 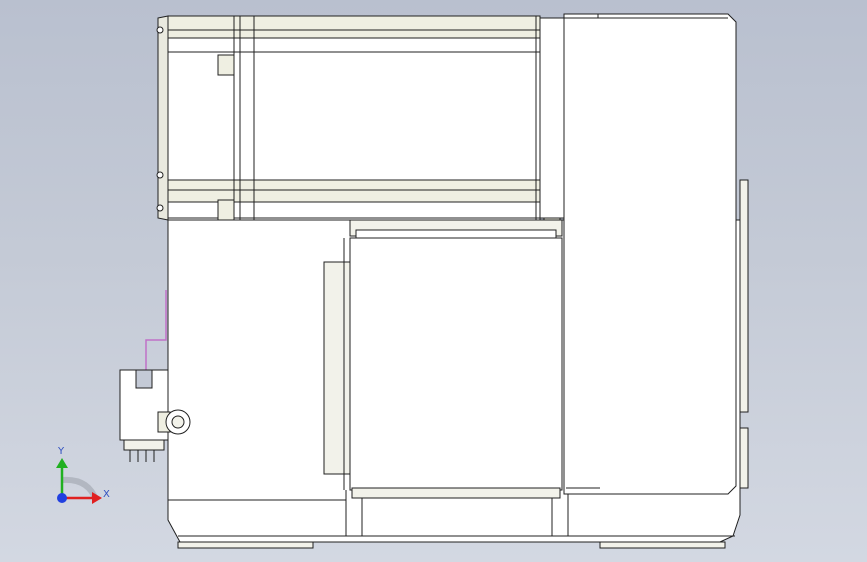 What do you see at coordinates (456, 493) in the screenshot?
I see `gear-box-bottom-lip` at bounding box center [456, 493].